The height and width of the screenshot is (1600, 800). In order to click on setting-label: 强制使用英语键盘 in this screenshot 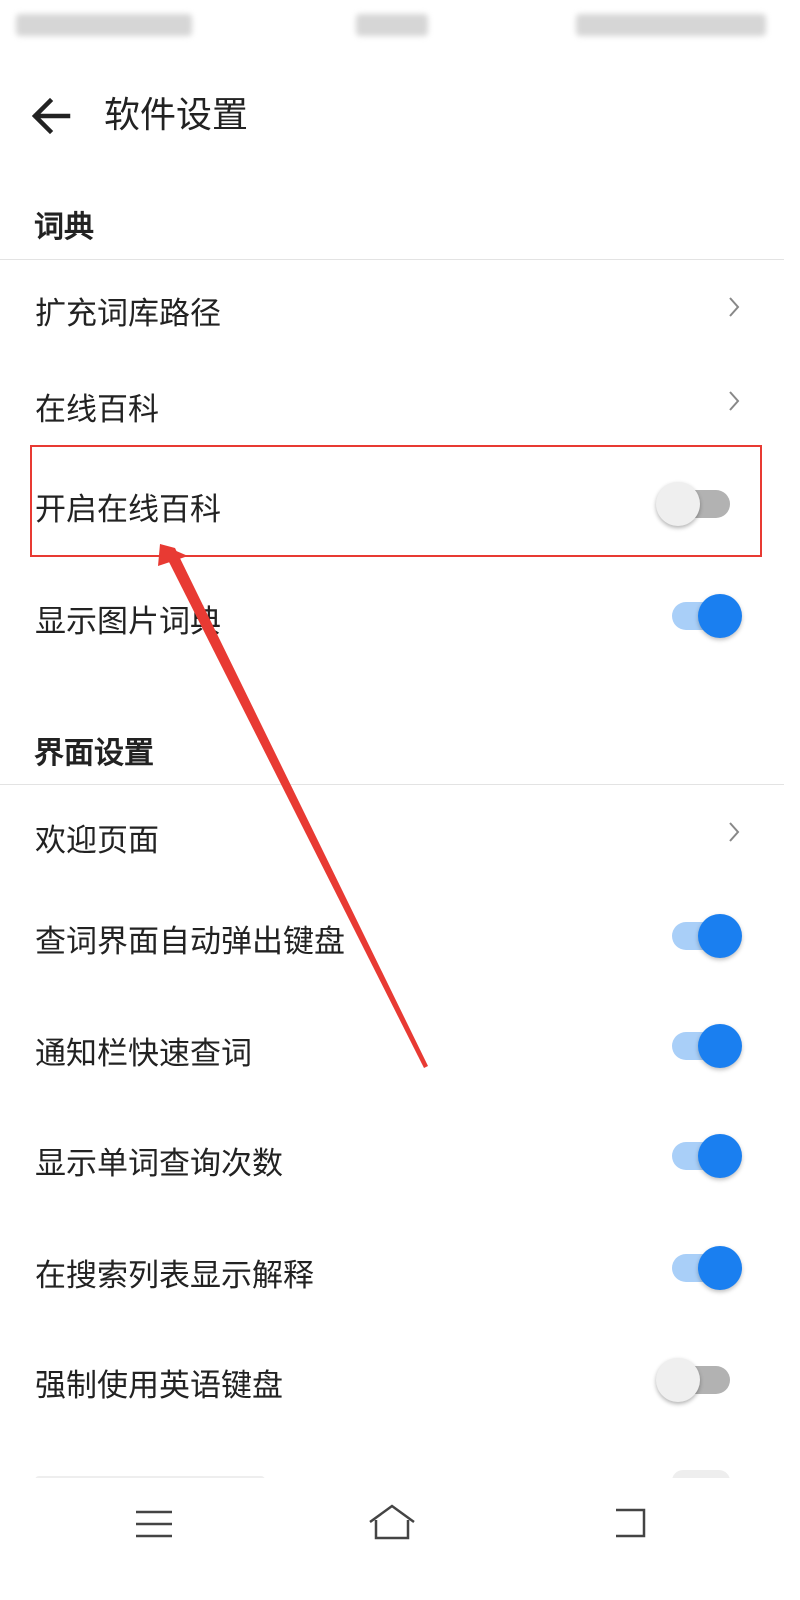, I will do `click(159, 1386)`.